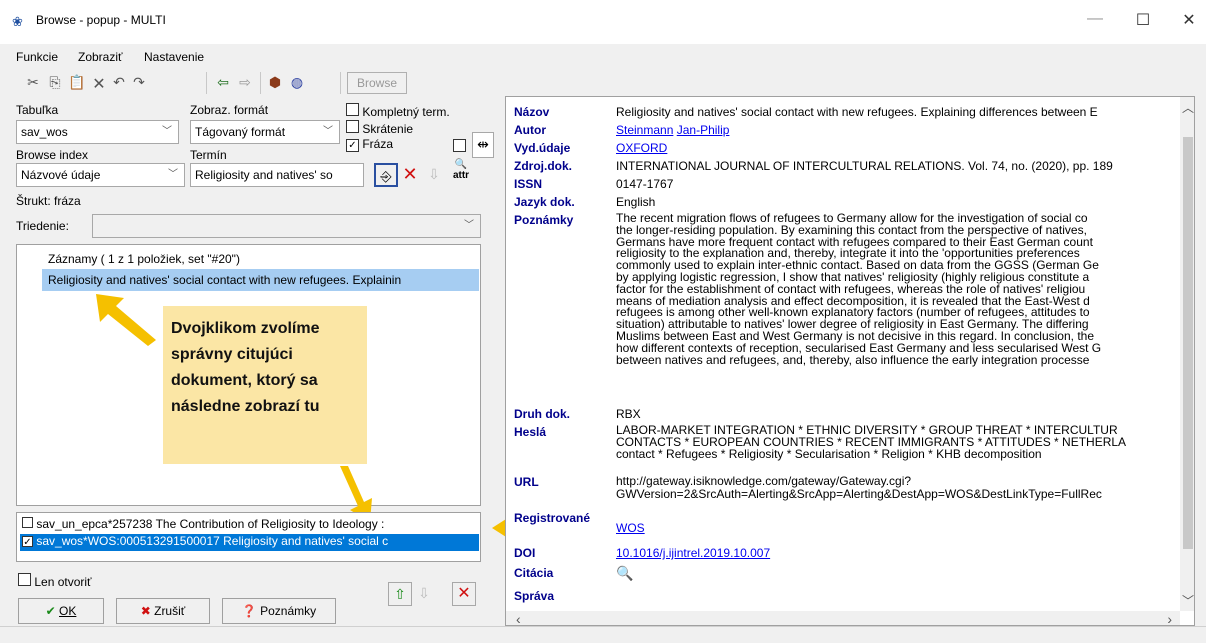 This screenshot has height=643, width=1206. Describe the element at coordinates (352, 145) in the screenshot. I see `phrase-checkbox: ✓` at that location.